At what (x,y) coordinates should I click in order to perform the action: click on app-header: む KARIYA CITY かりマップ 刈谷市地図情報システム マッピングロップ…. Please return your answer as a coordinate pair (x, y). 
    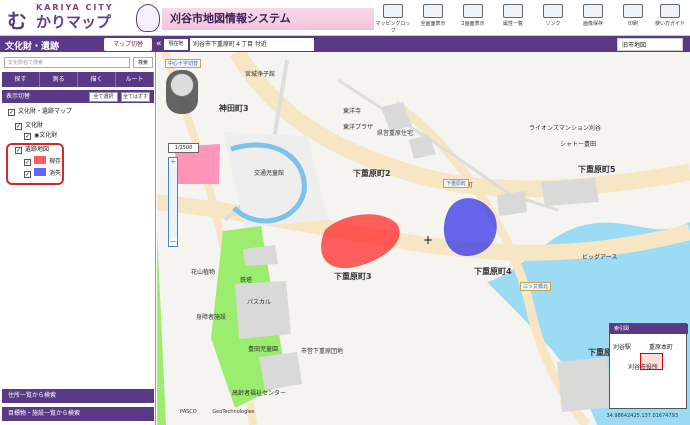
    Looking at the image, I should click on (345, 18).